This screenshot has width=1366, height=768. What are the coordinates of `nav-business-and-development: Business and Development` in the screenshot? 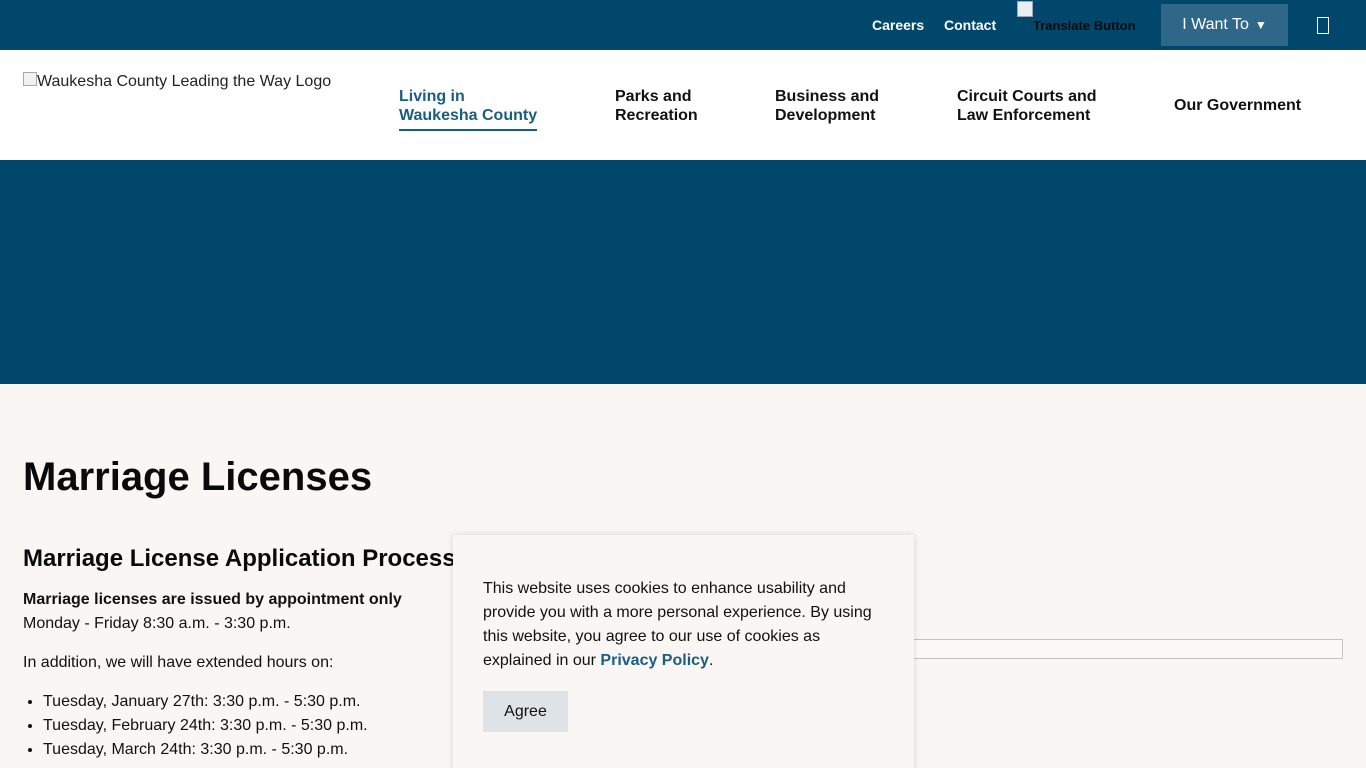 It's located at (827, 106).